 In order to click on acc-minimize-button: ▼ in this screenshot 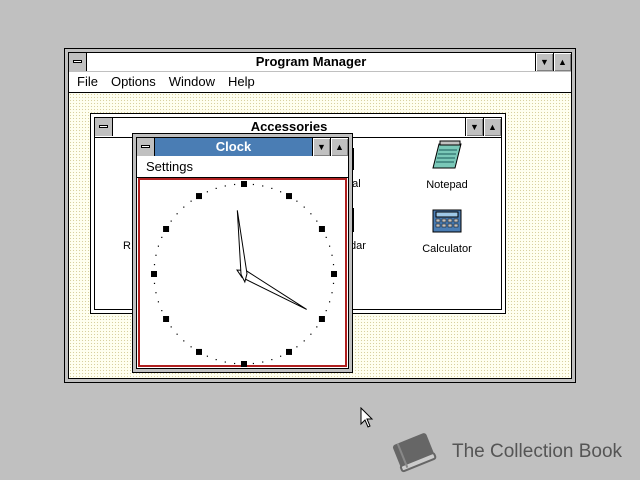, I will do `click(474, 127)`.